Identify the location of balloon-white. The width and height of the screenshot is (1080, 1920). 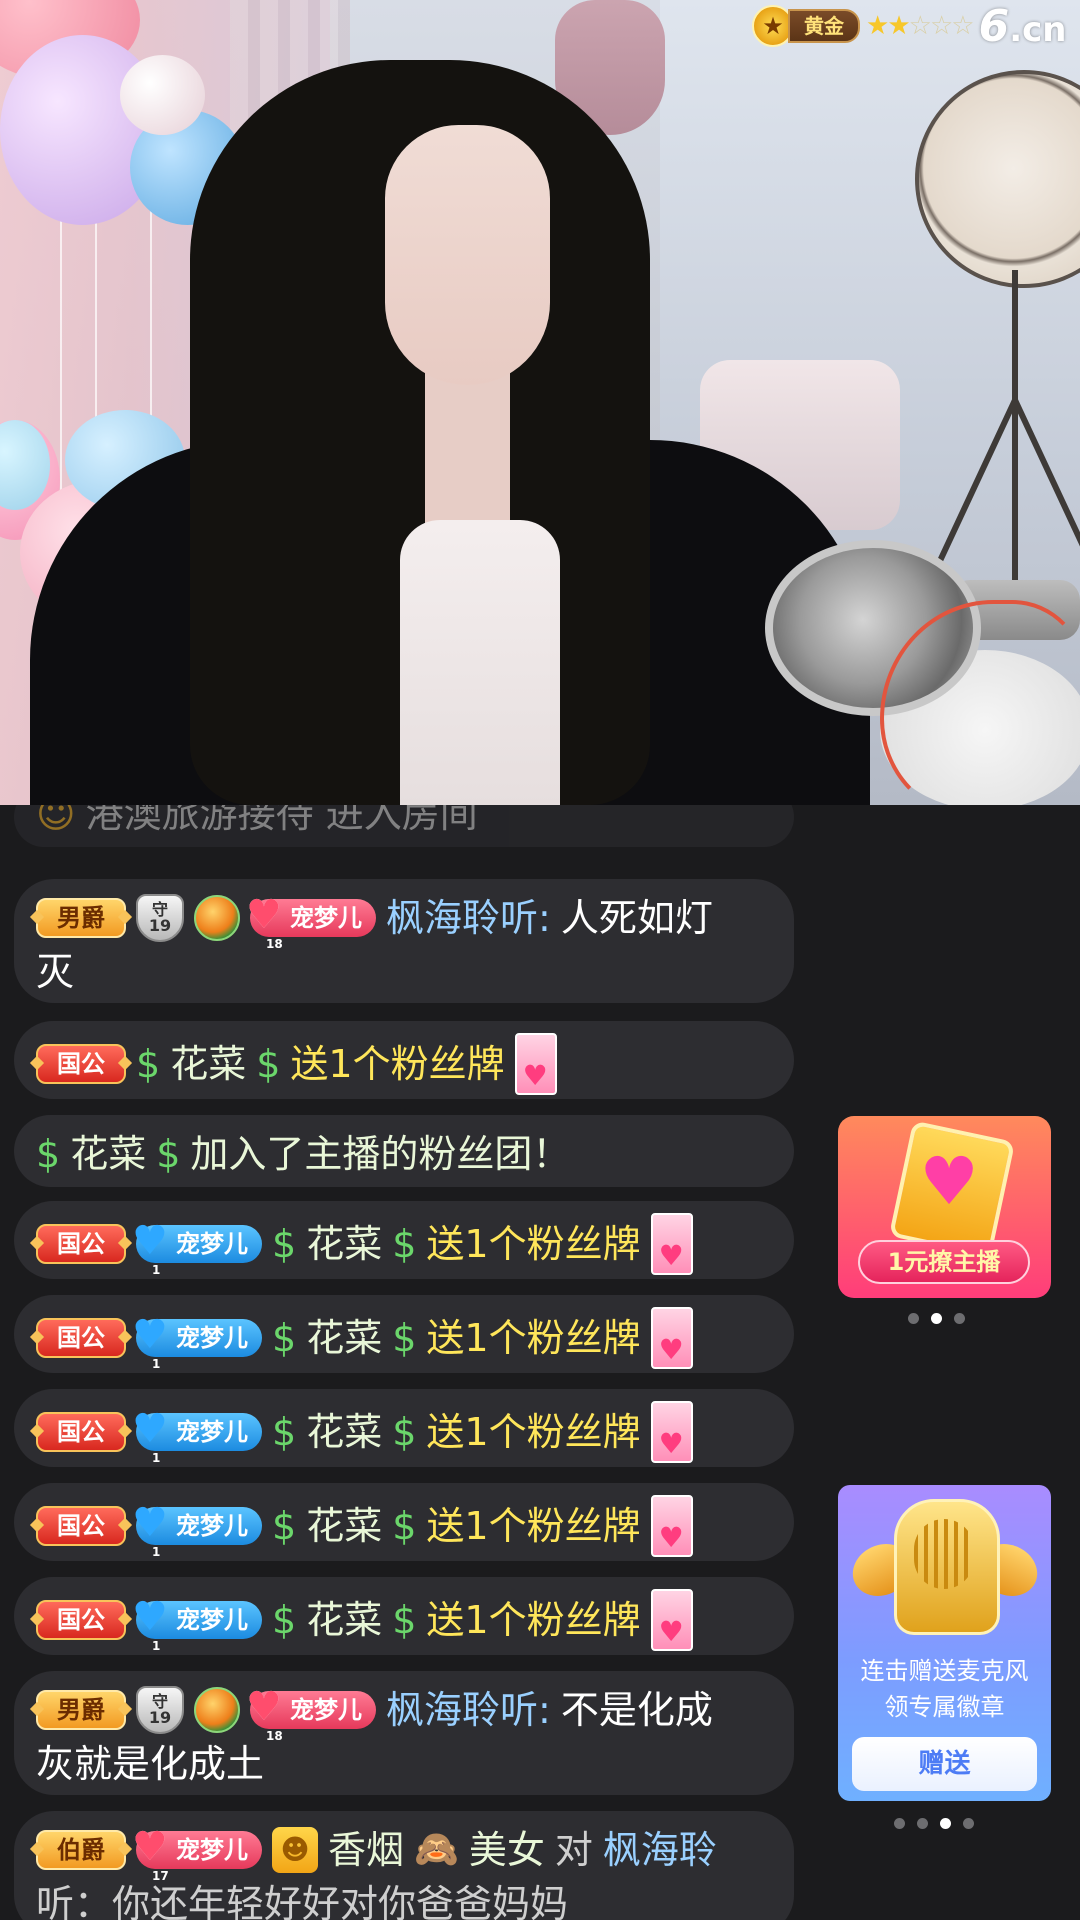
(162, 95).